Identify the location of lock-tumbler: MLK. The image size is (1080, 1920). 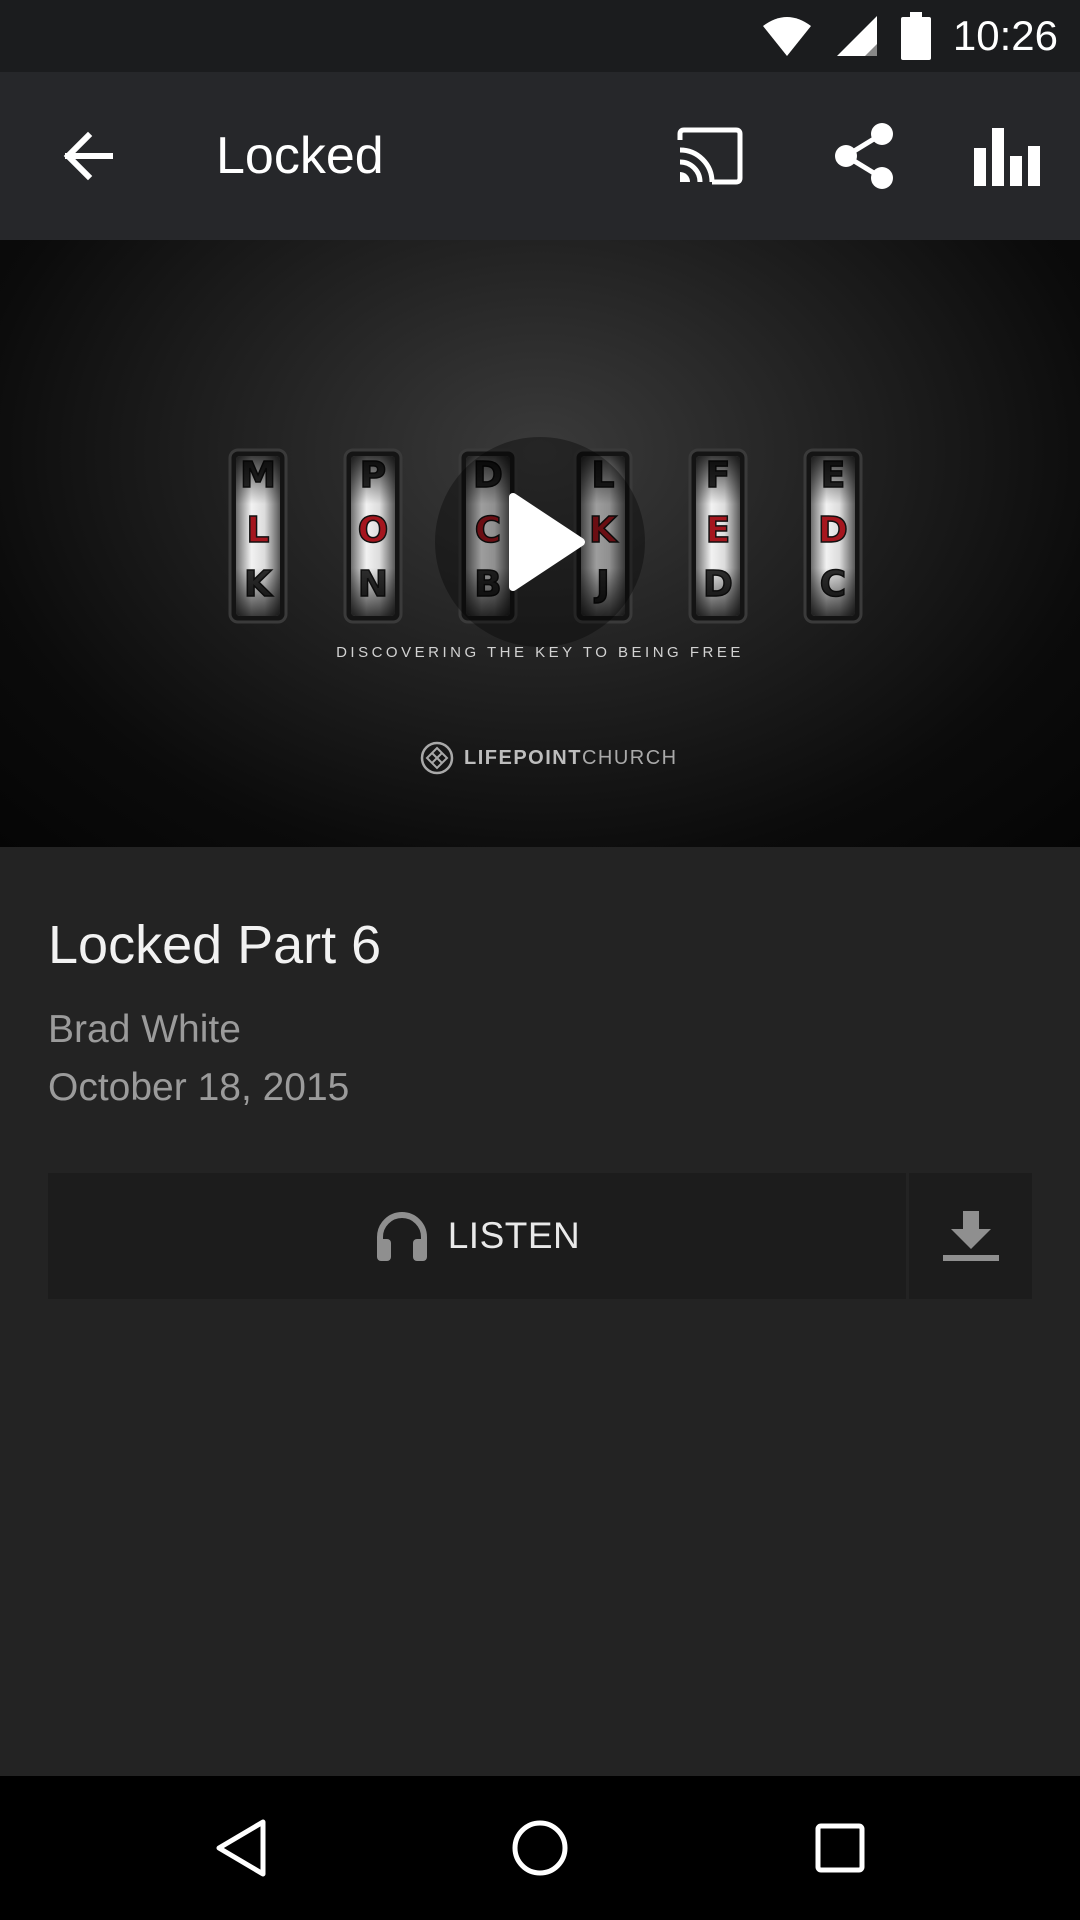
(258, 536).